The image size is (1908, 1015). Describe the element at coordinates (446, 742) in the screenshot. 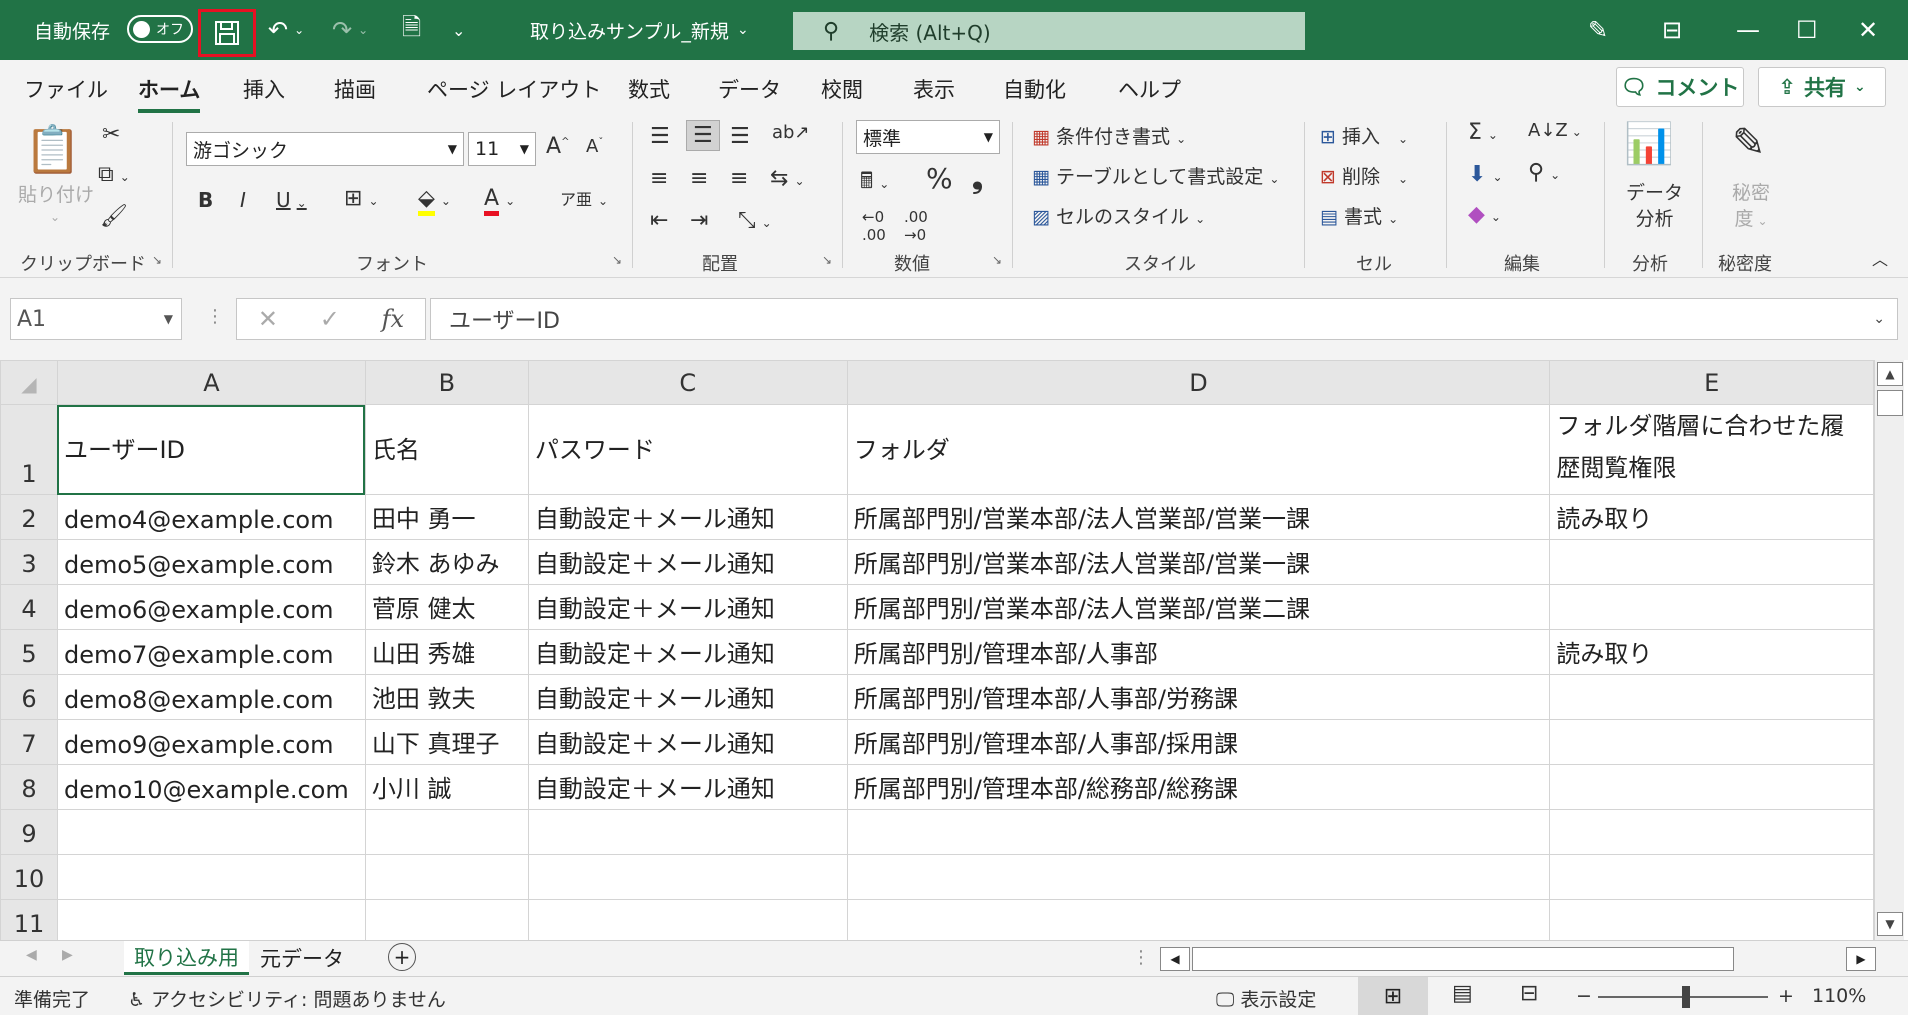

I see `cell: 山下 真理子` at that location.